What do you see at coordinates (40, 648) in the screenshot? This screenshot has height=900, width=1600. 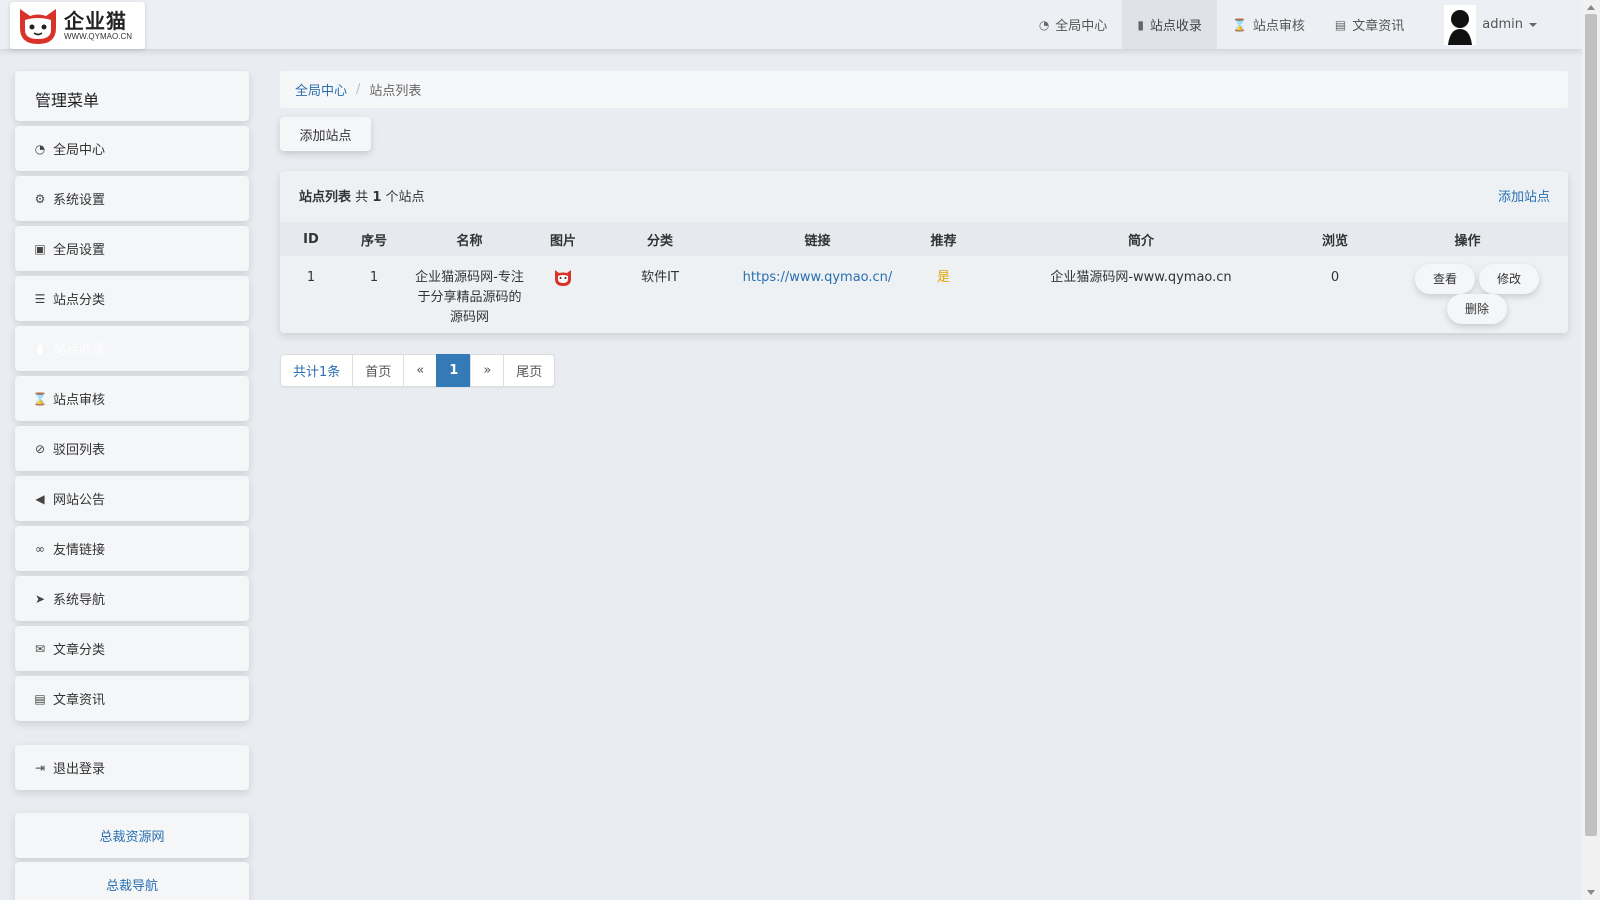 I see `envelope-icon: ✉` at bounding box center [40, 648].